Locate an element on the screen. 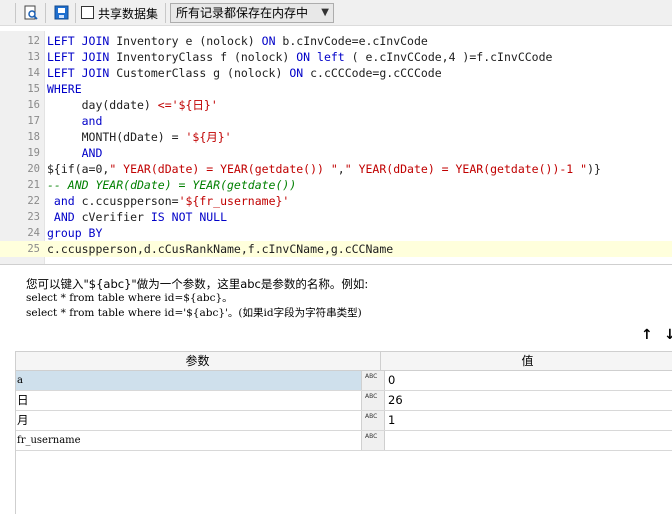 This screenshot has width=672, height=514. toolbar: 共享数据集 所有记录都保存在内存中 ▼ is located at coordinates (336, 13).